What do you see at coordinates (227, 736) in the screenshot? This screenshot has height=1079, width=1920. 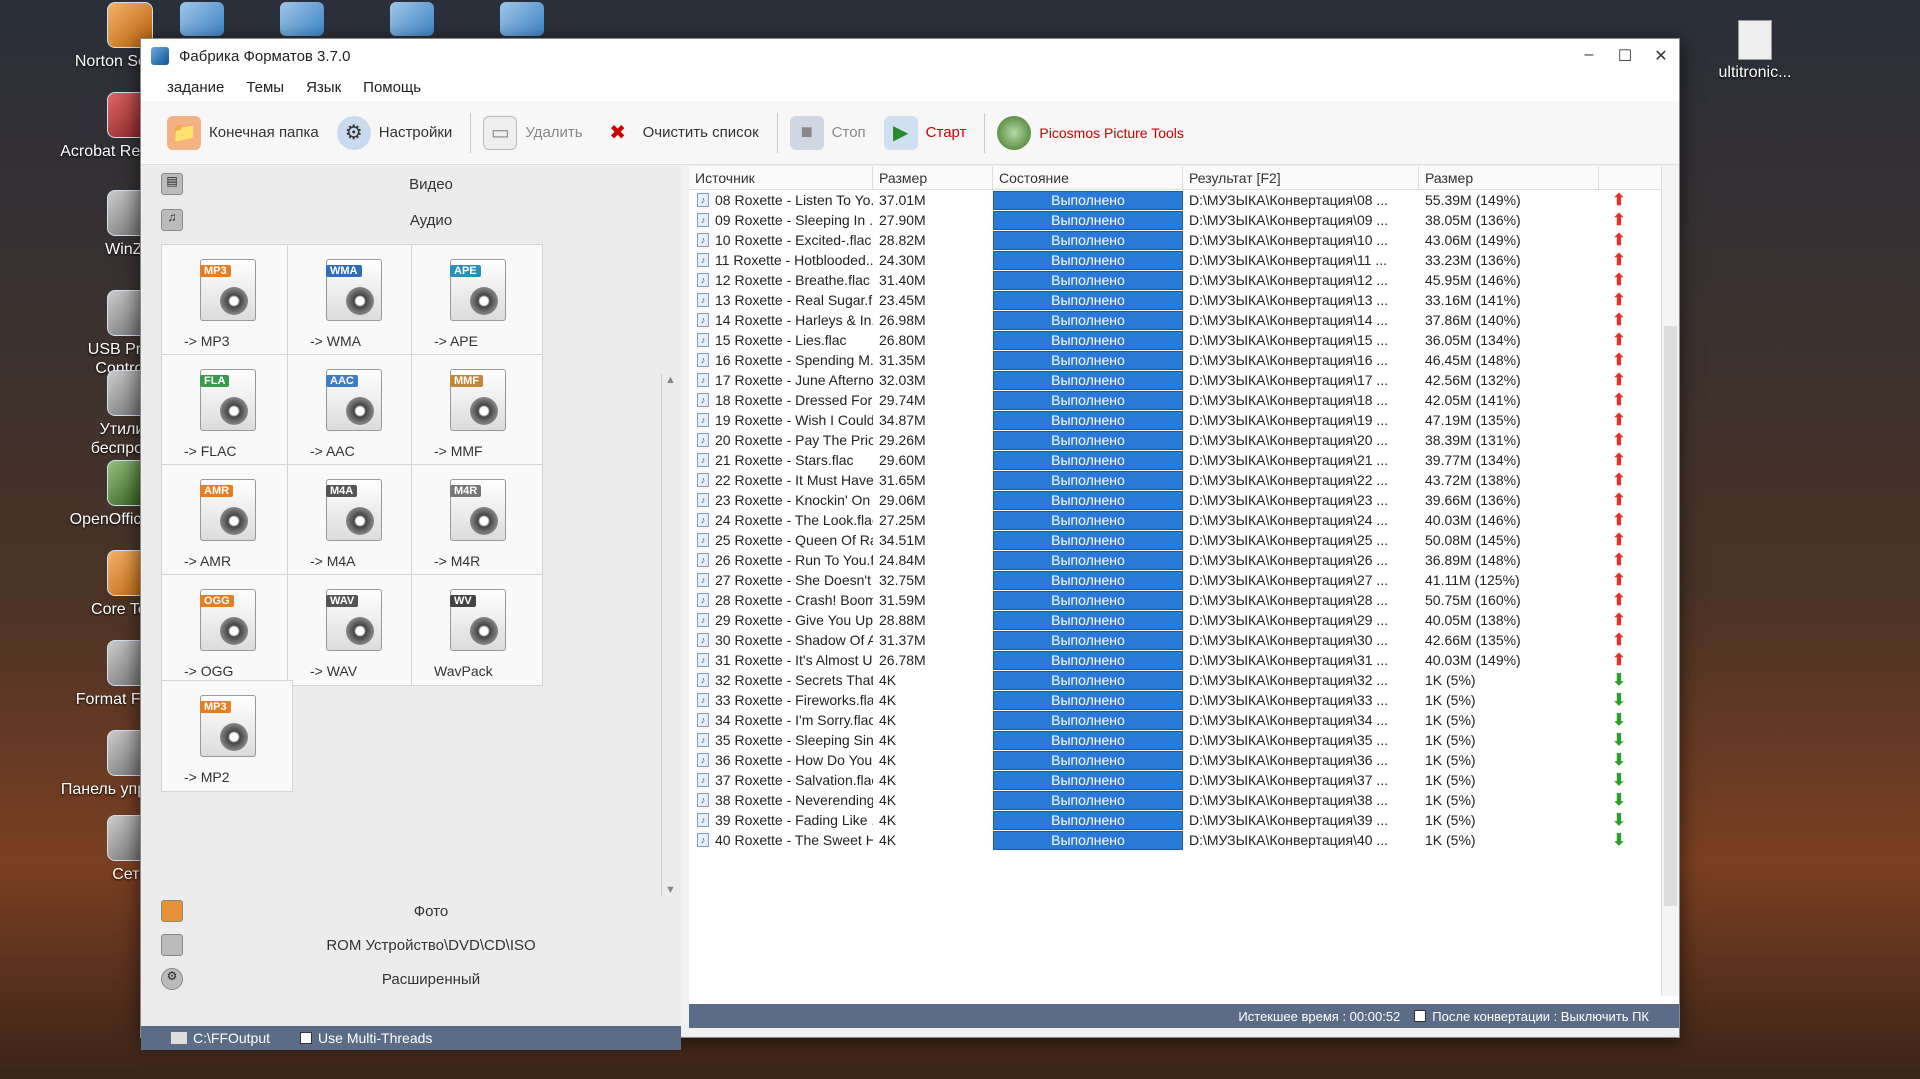 I see `format-tile: MP3 -> MP2` at bounding box center [227, 736].